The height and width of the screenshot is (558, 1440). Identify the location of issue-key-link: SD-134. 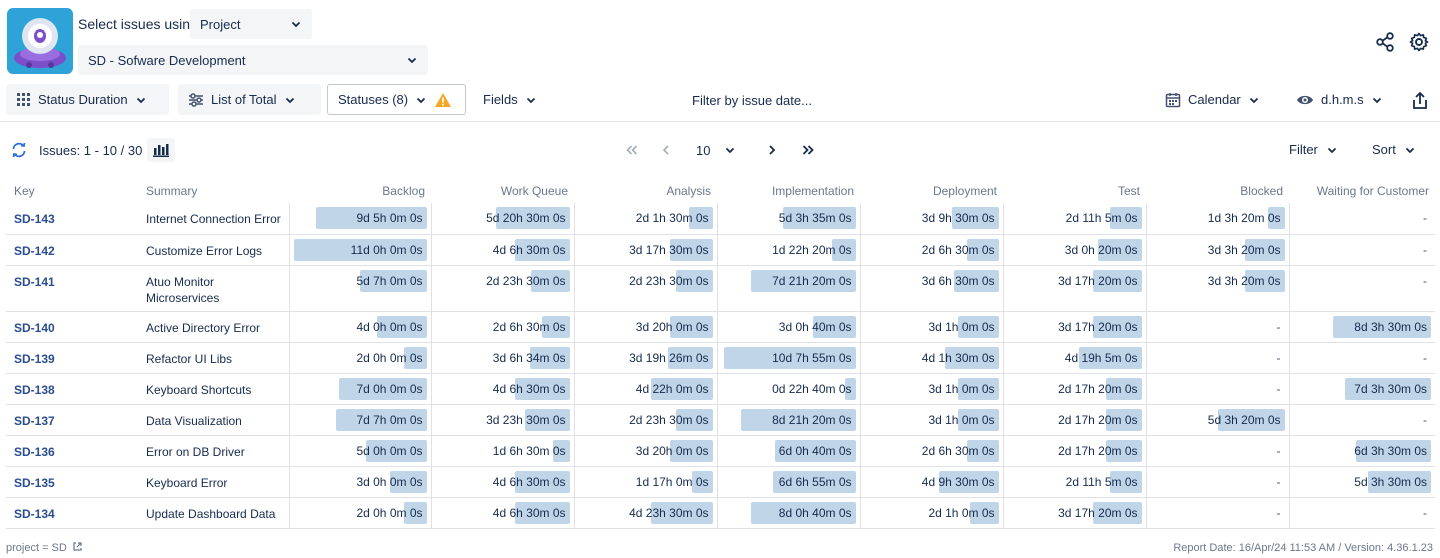
(72, 513).